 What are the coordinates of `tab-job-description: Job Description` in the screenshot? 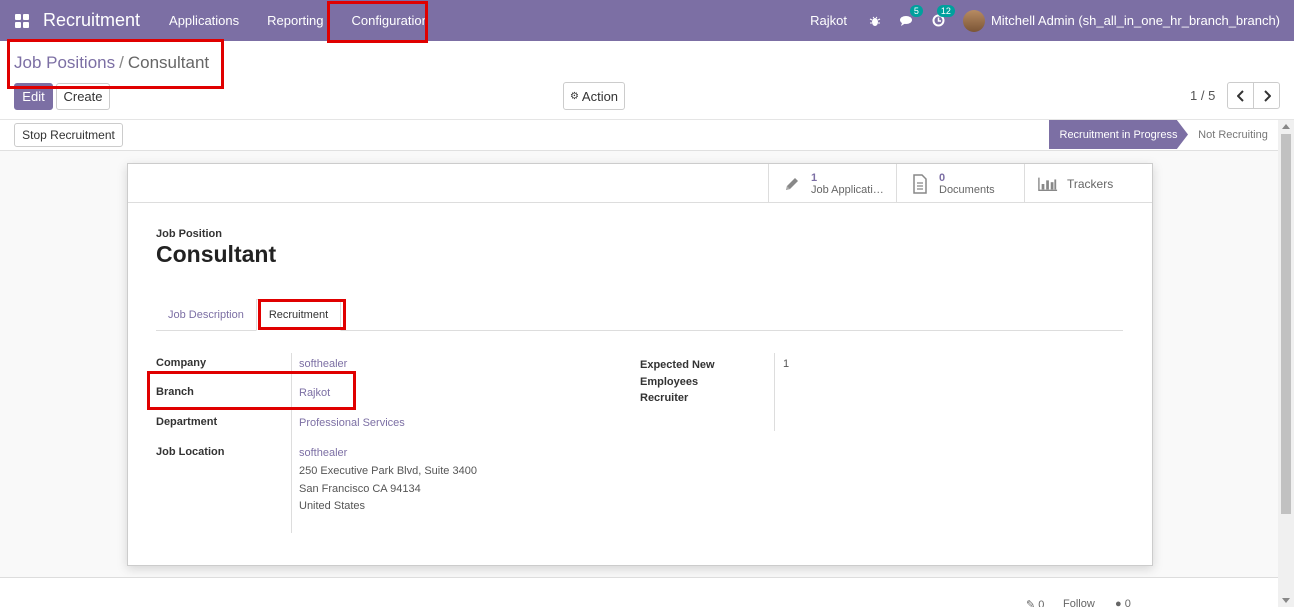 It's located at (206, 315).